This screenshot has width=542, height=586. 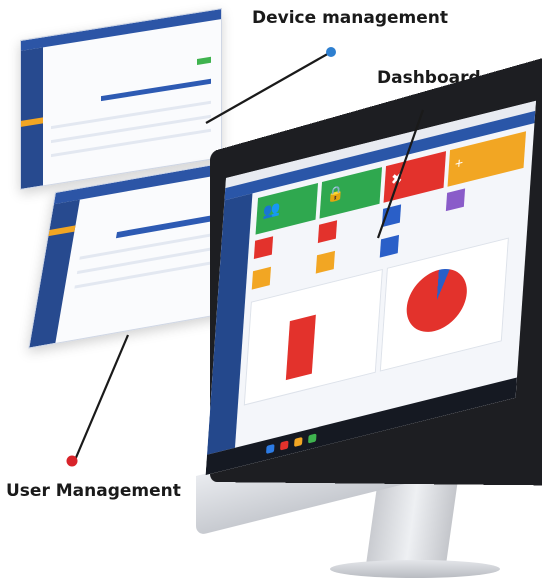 I want to click on user-pointer-line, so click(x=101, y=397).